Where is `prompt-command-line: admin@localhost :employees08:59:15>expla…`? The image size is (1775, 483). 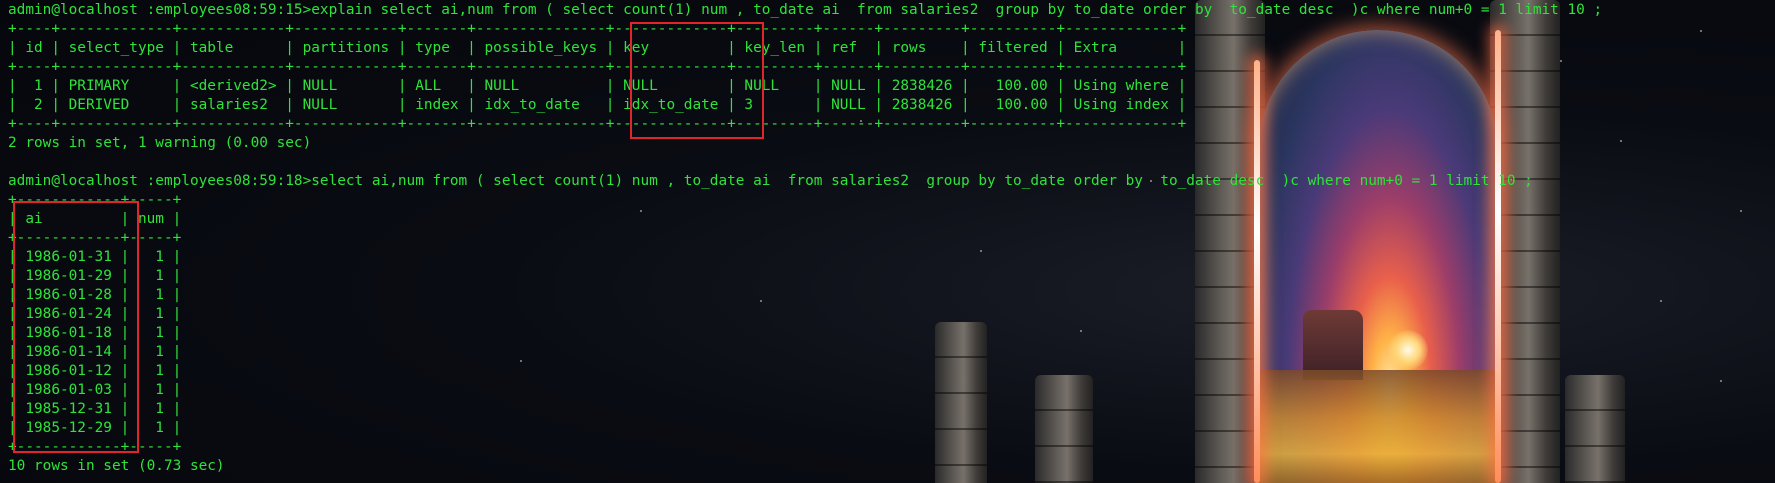 prompt-command-line: admin@localhost :employees08:59:15>expla… is located at coordinates (805, 10).